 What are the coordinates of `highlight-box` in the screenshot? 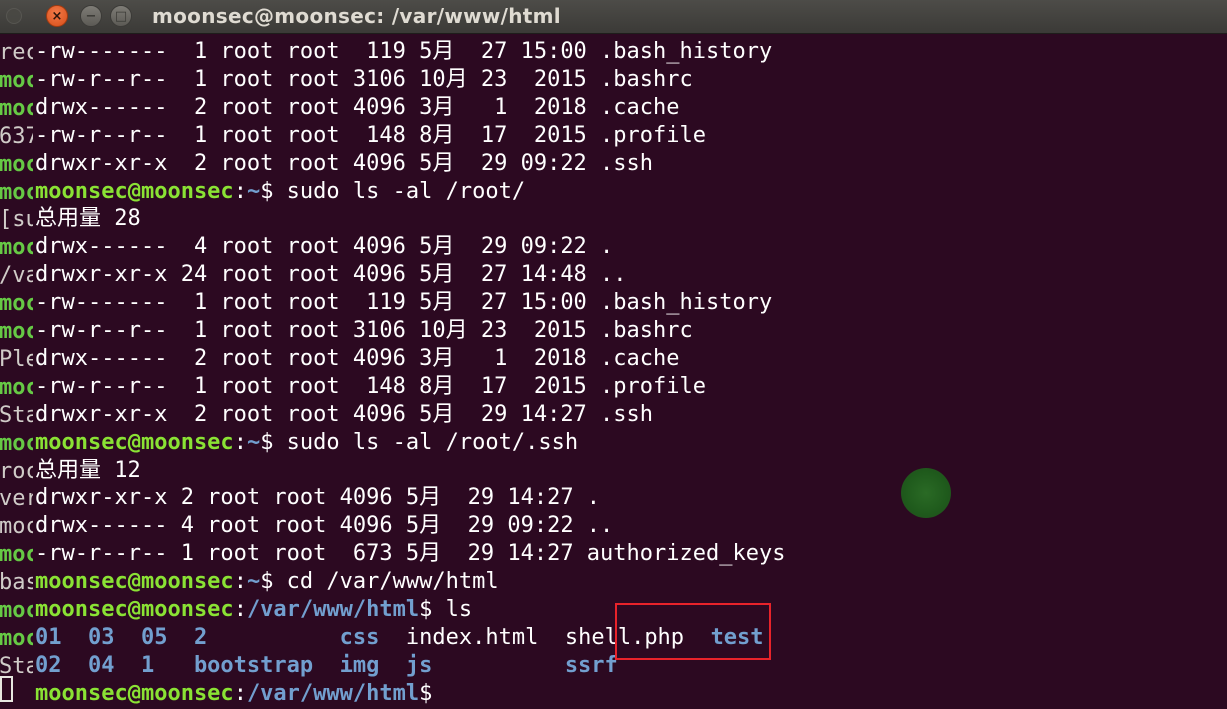 It's located at (693, 631).